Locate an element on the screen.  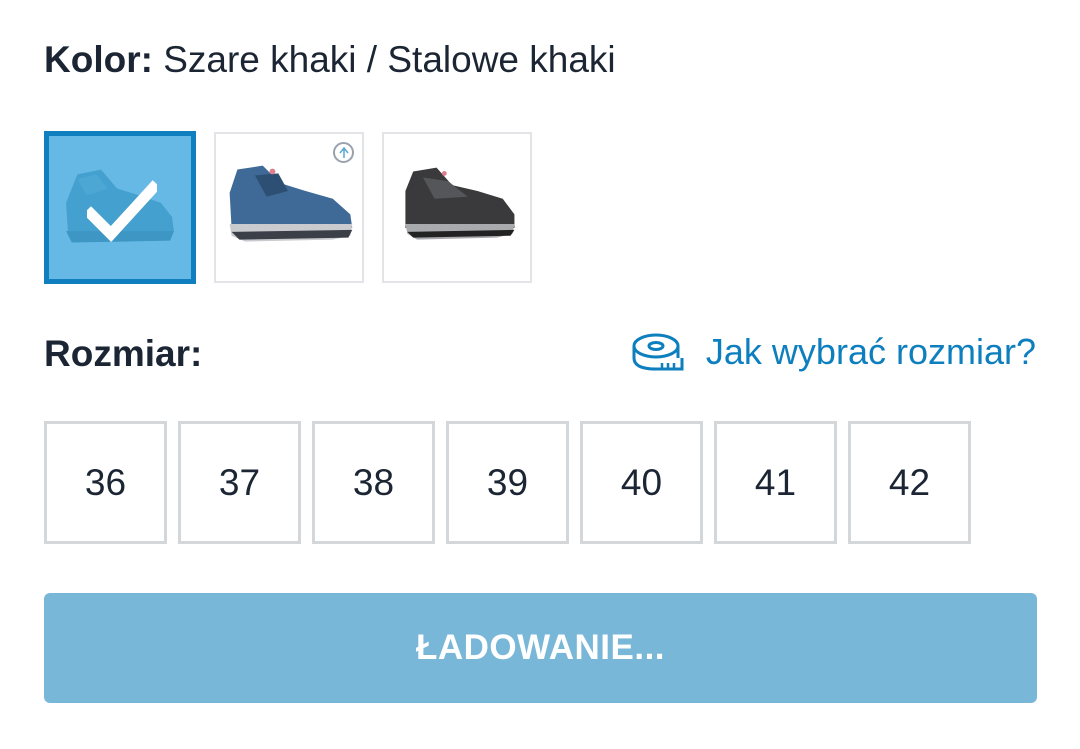
swatch-black is located at coordinates (457, 207).